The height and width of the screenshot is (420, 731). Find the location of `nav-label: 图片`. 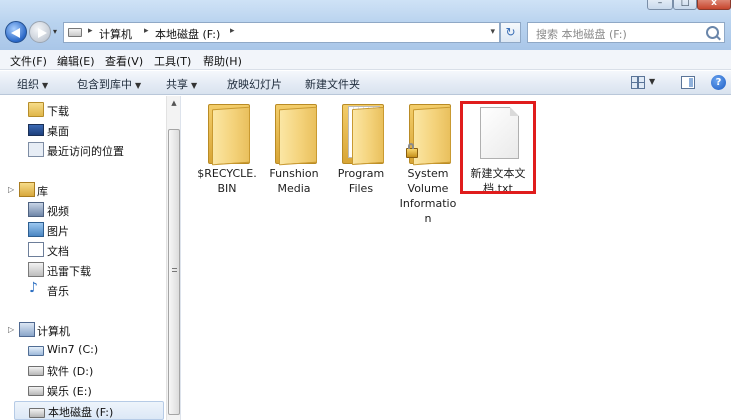

nav-label: 图片 is located at coordinates (58, 231).